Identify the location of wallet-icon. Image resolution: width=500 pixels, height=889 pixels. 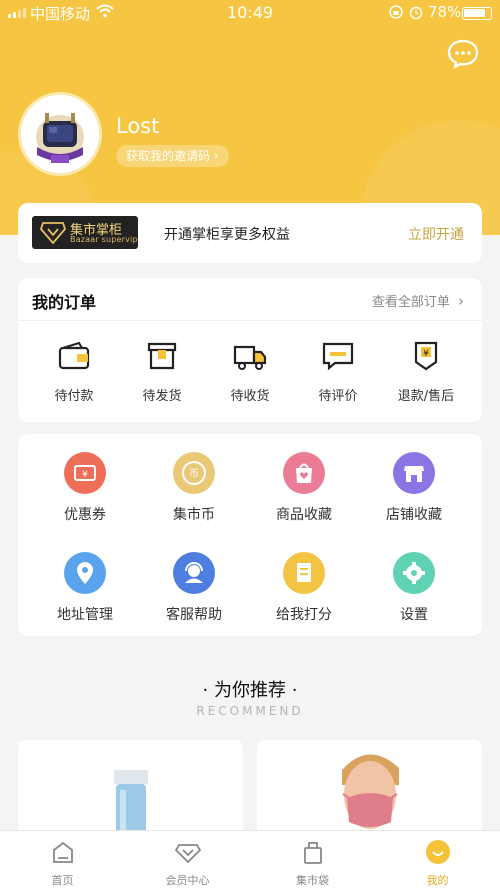
(74, 355).